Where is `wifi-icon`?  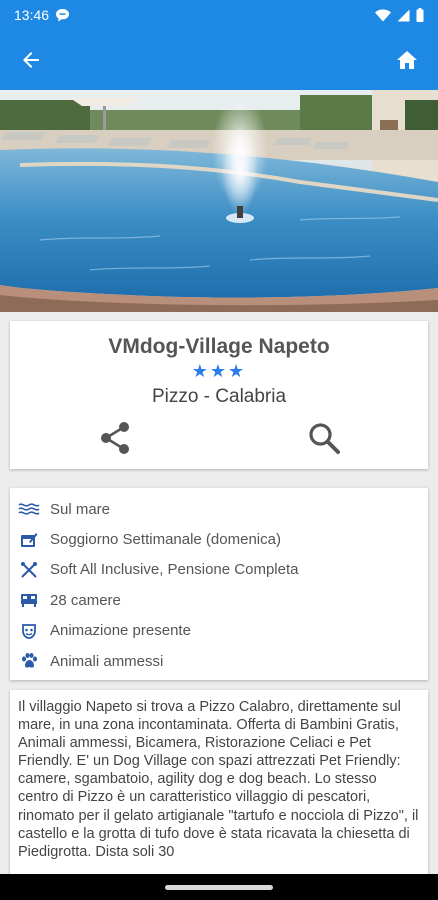
wifi-icon is located at coordinates (383, 15).